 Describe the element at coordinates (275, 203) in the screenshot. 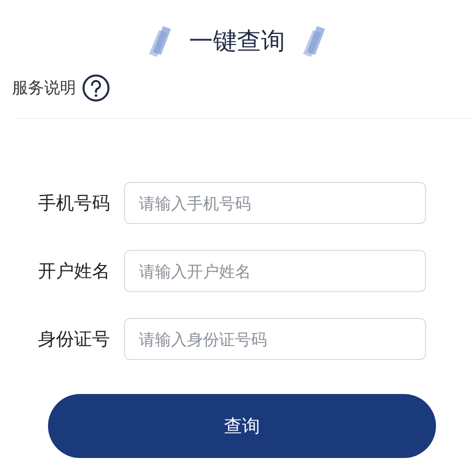

I see `input-field: 请输入手机号码` at that location.